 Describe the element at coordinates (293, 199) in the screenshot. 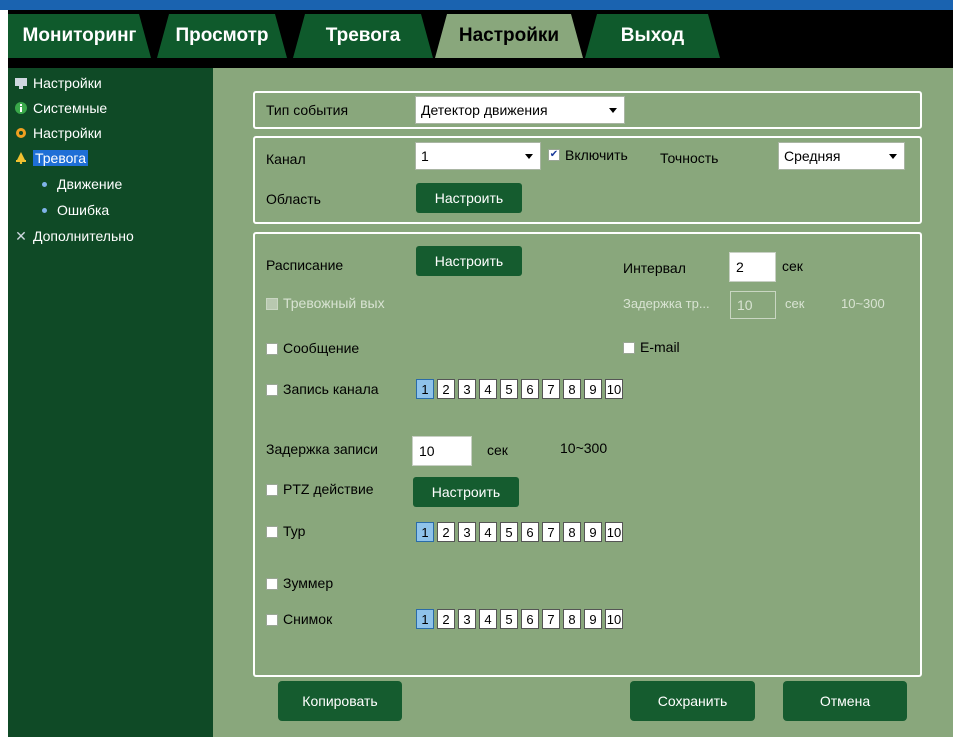

I see `area-label: Область` at that location.